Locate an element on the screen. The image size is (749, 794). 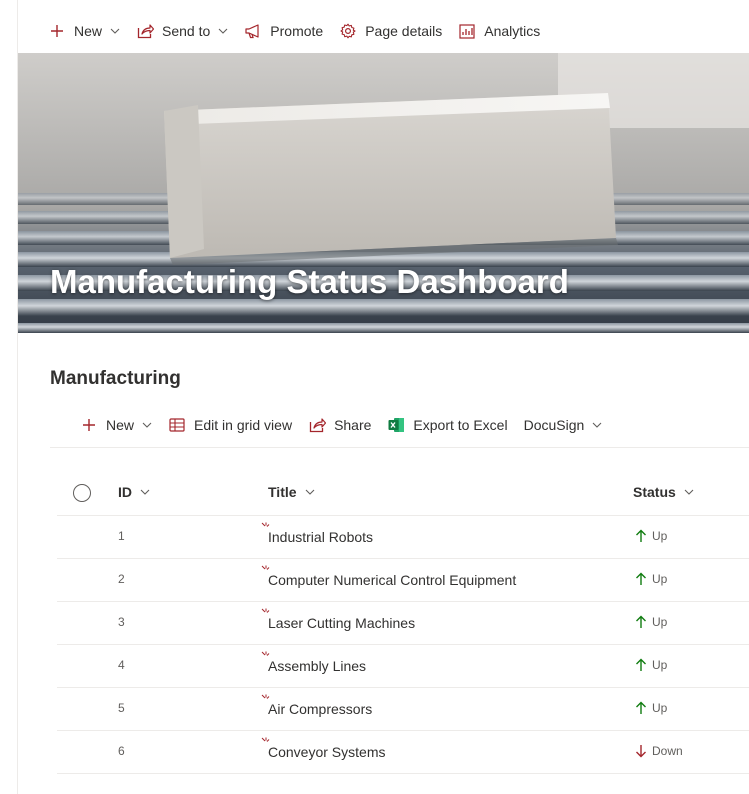
new-button-label: New is located at coordinates (88, 31).